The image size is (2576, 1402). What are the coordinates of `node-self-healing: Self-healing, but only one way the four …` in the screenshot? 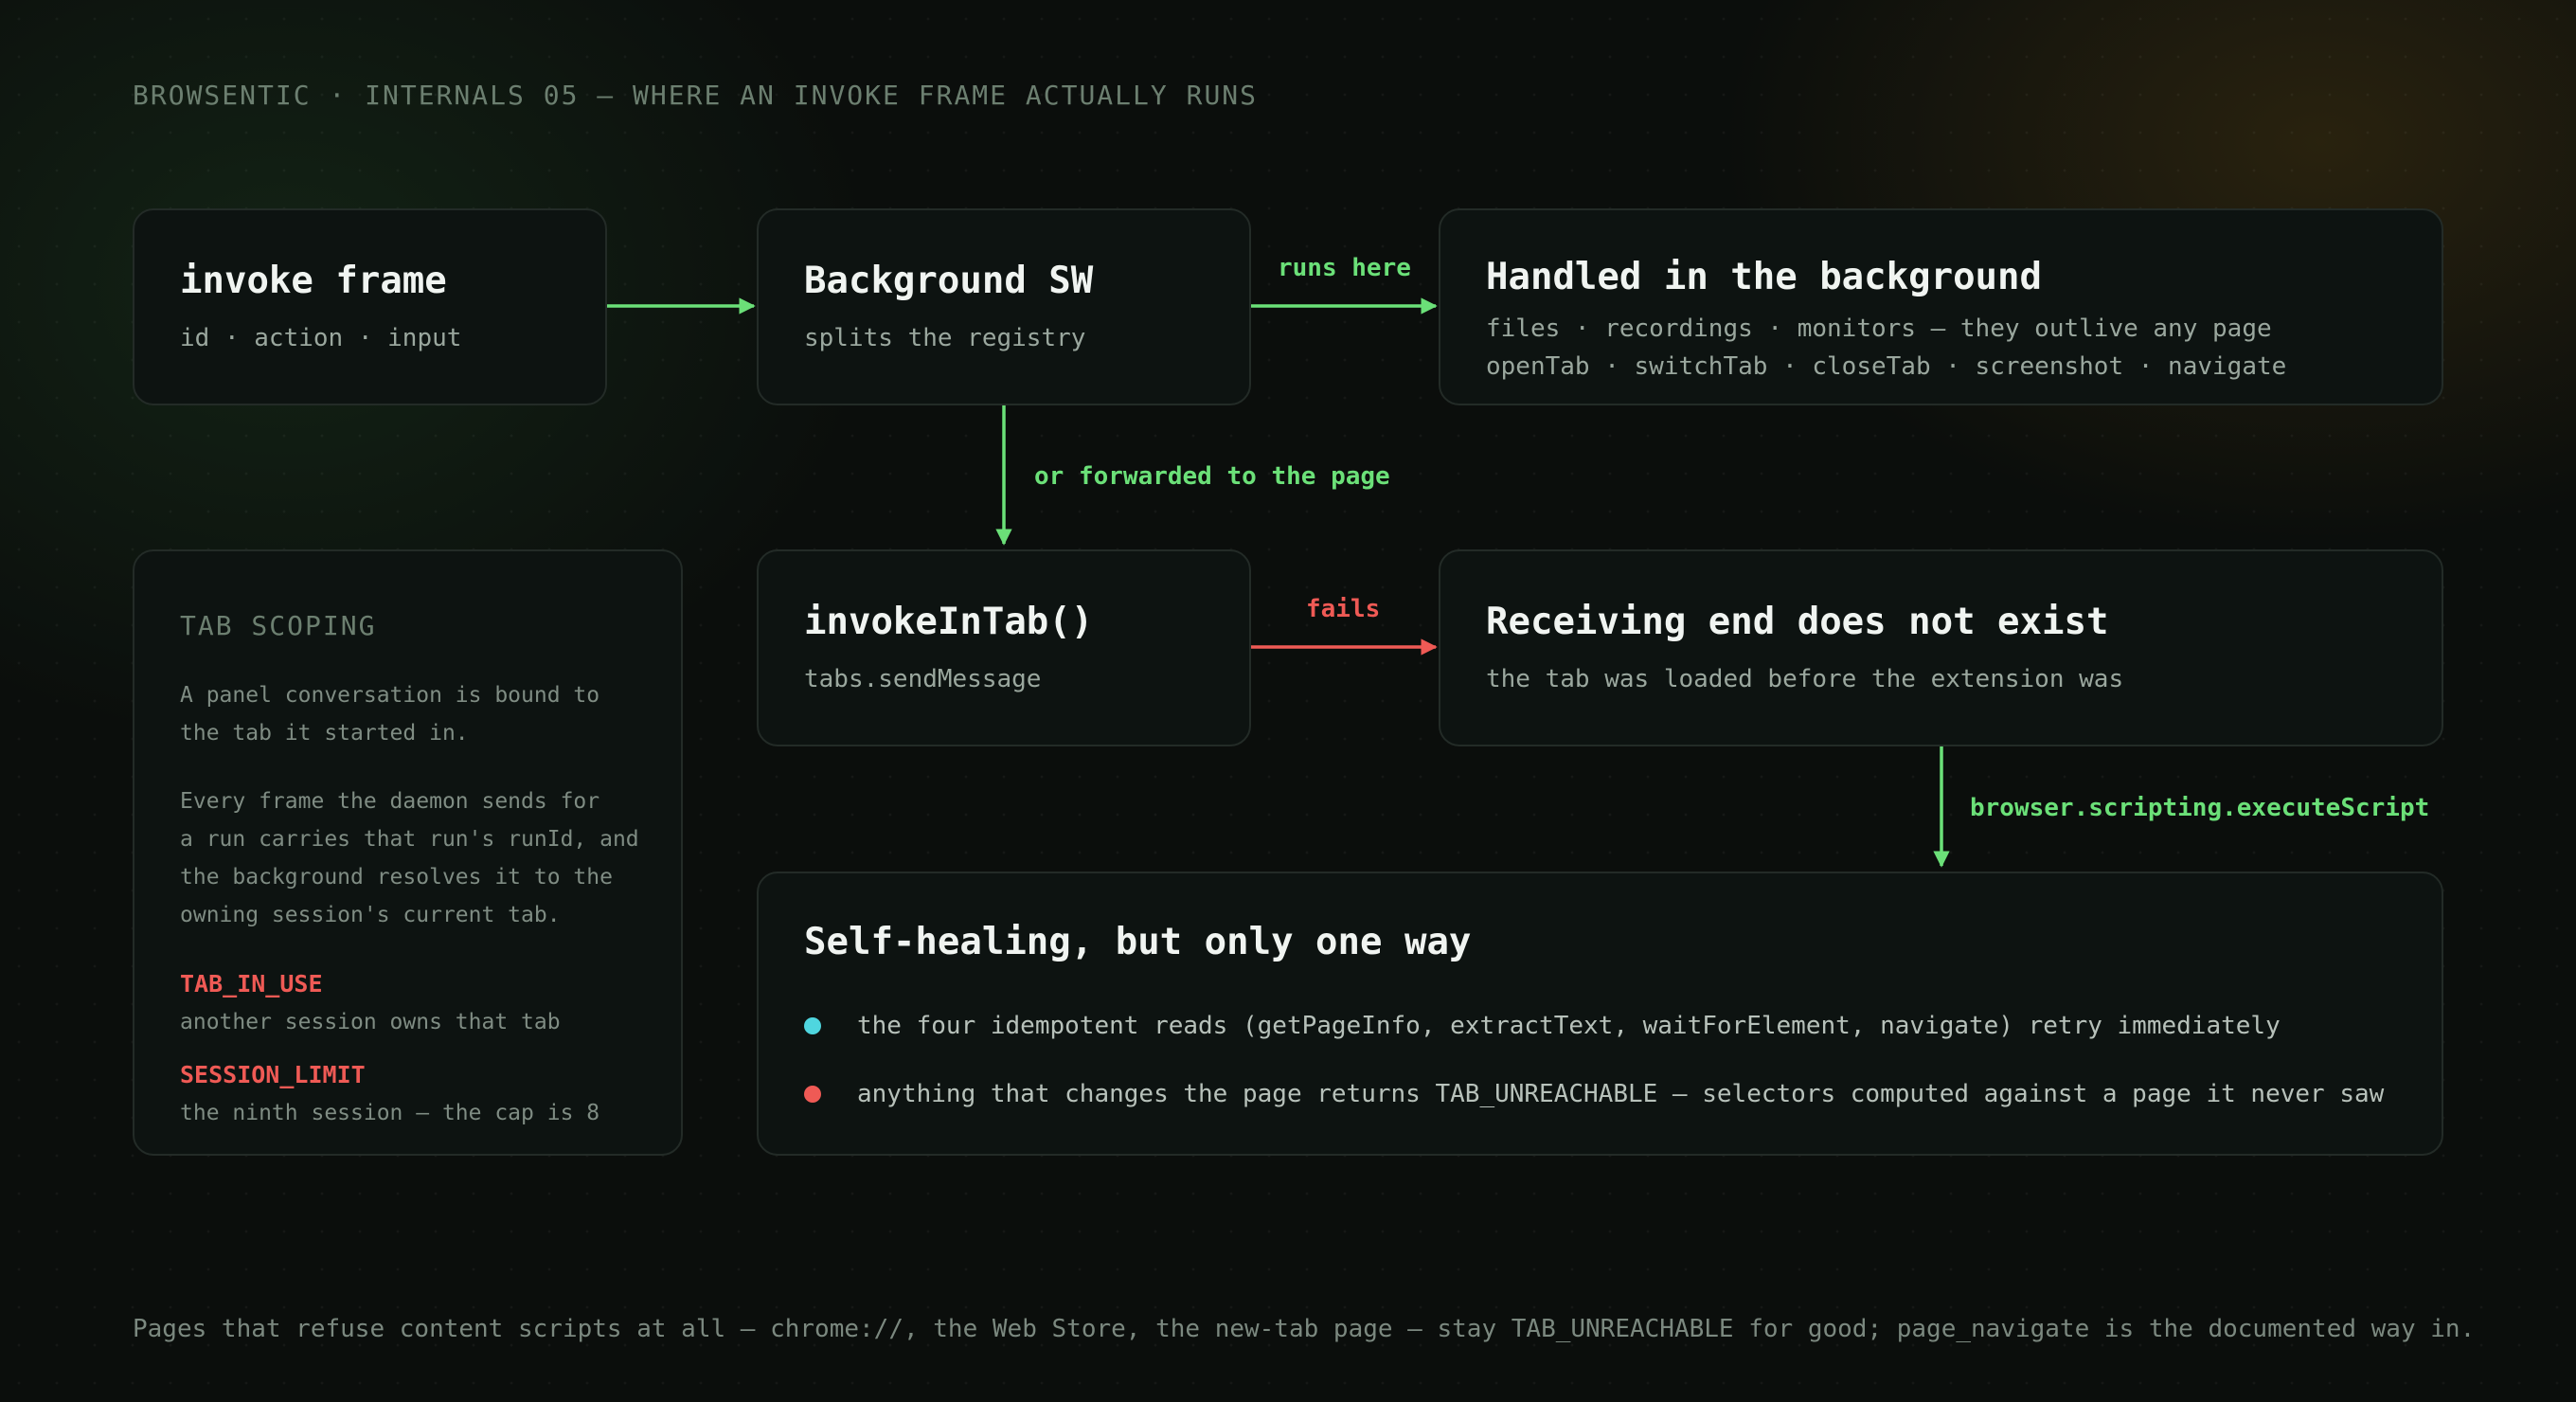 It's located at (1600, 1014).